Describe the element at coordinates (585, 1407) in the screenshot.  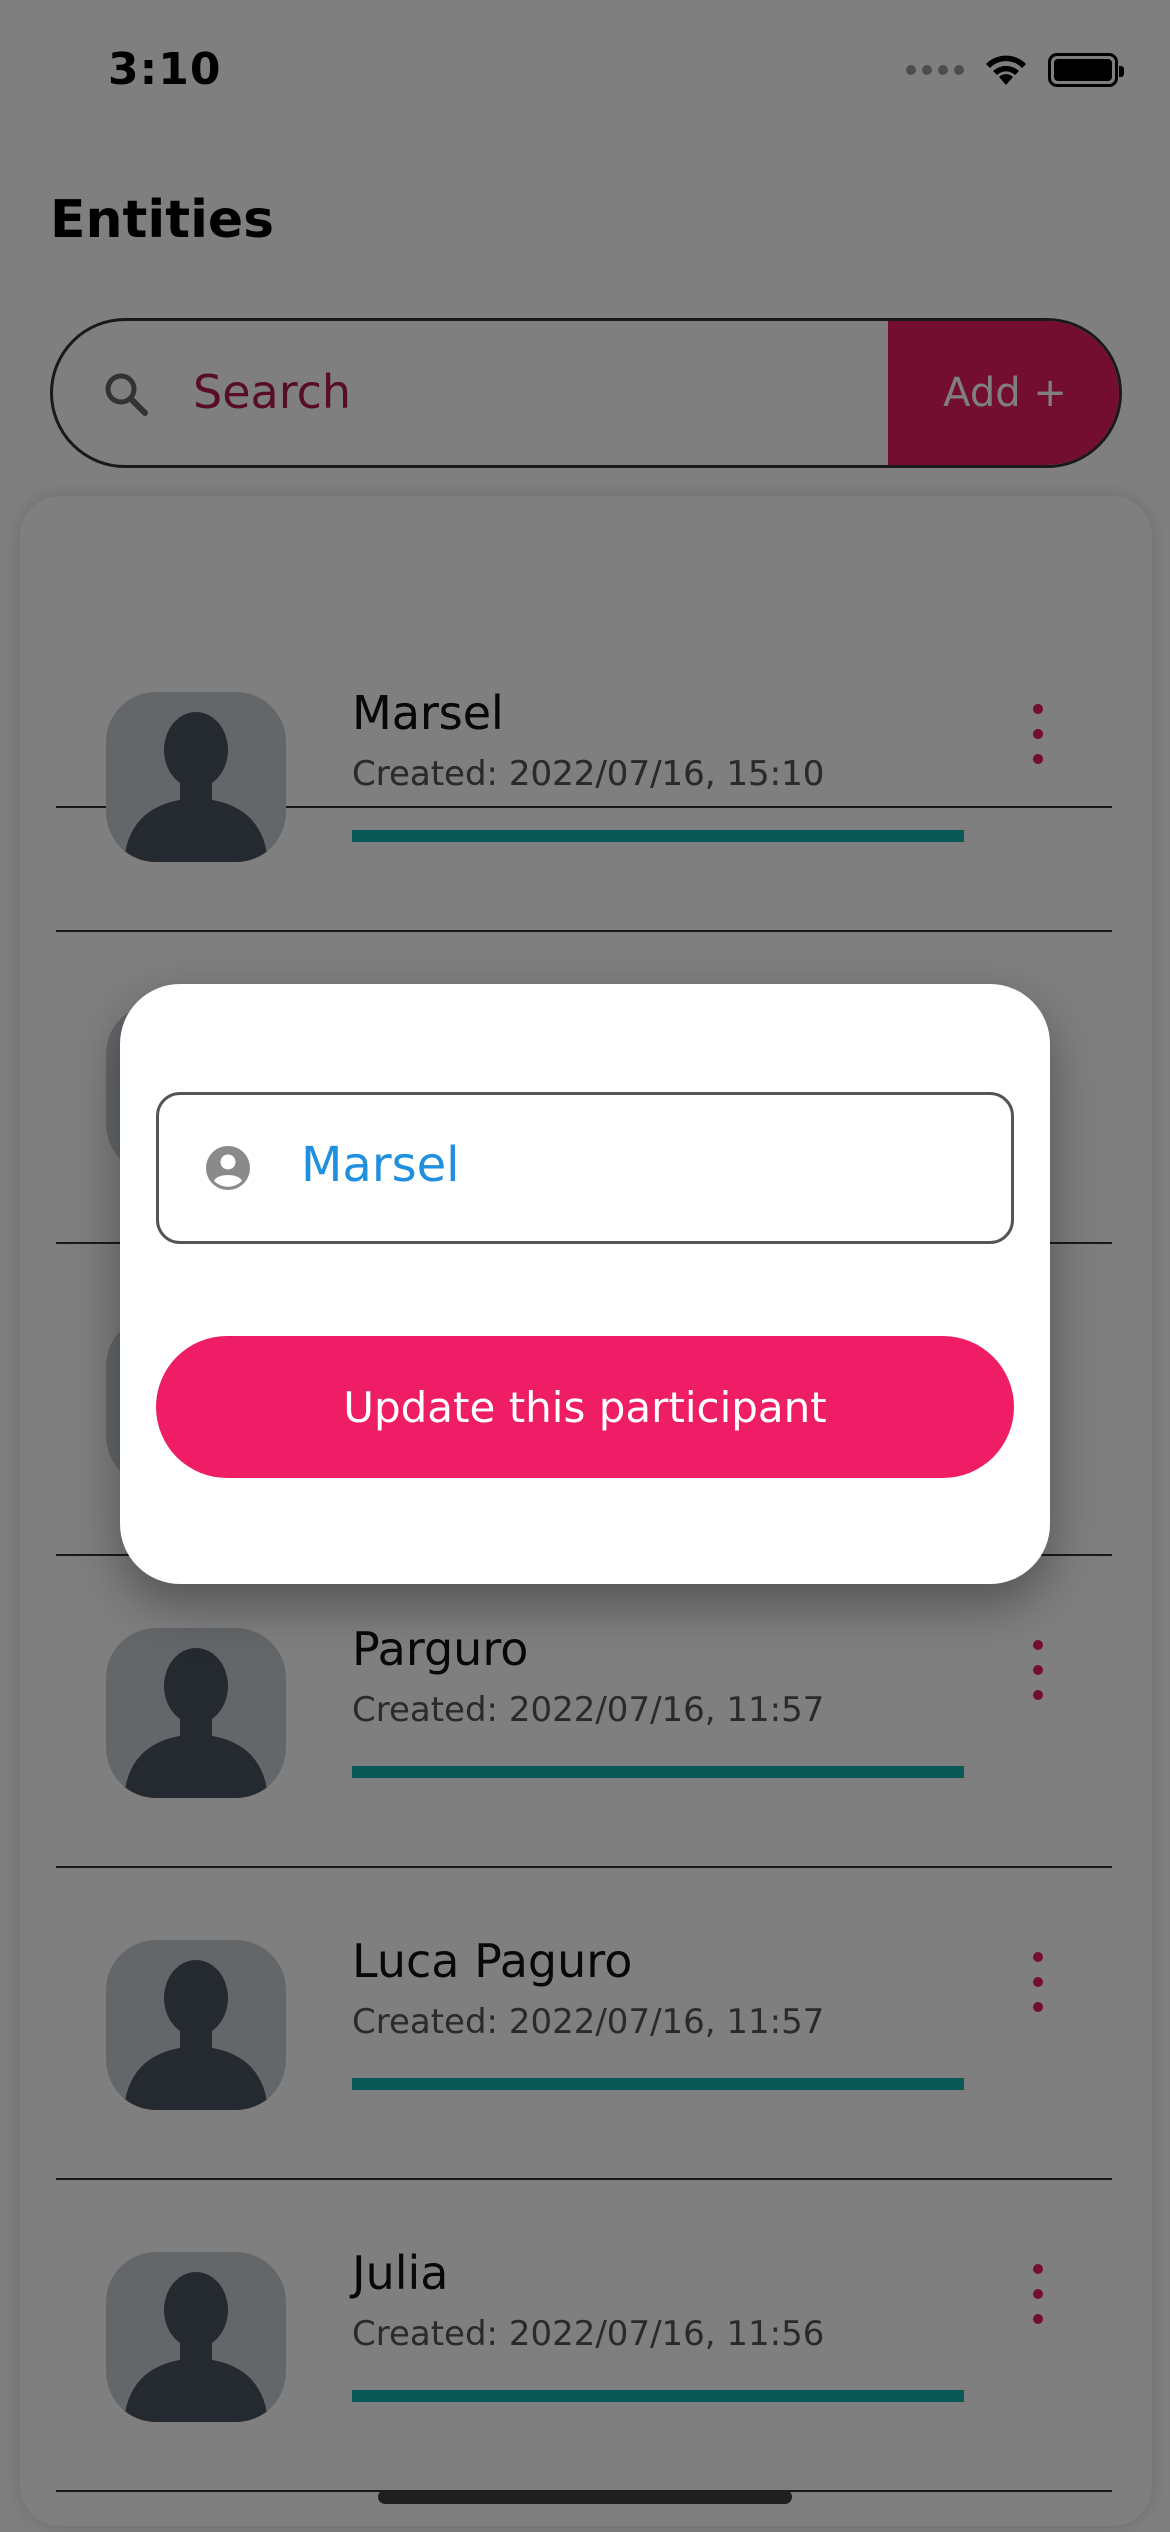
I see `update-participant-button: Update this participant` at that location.